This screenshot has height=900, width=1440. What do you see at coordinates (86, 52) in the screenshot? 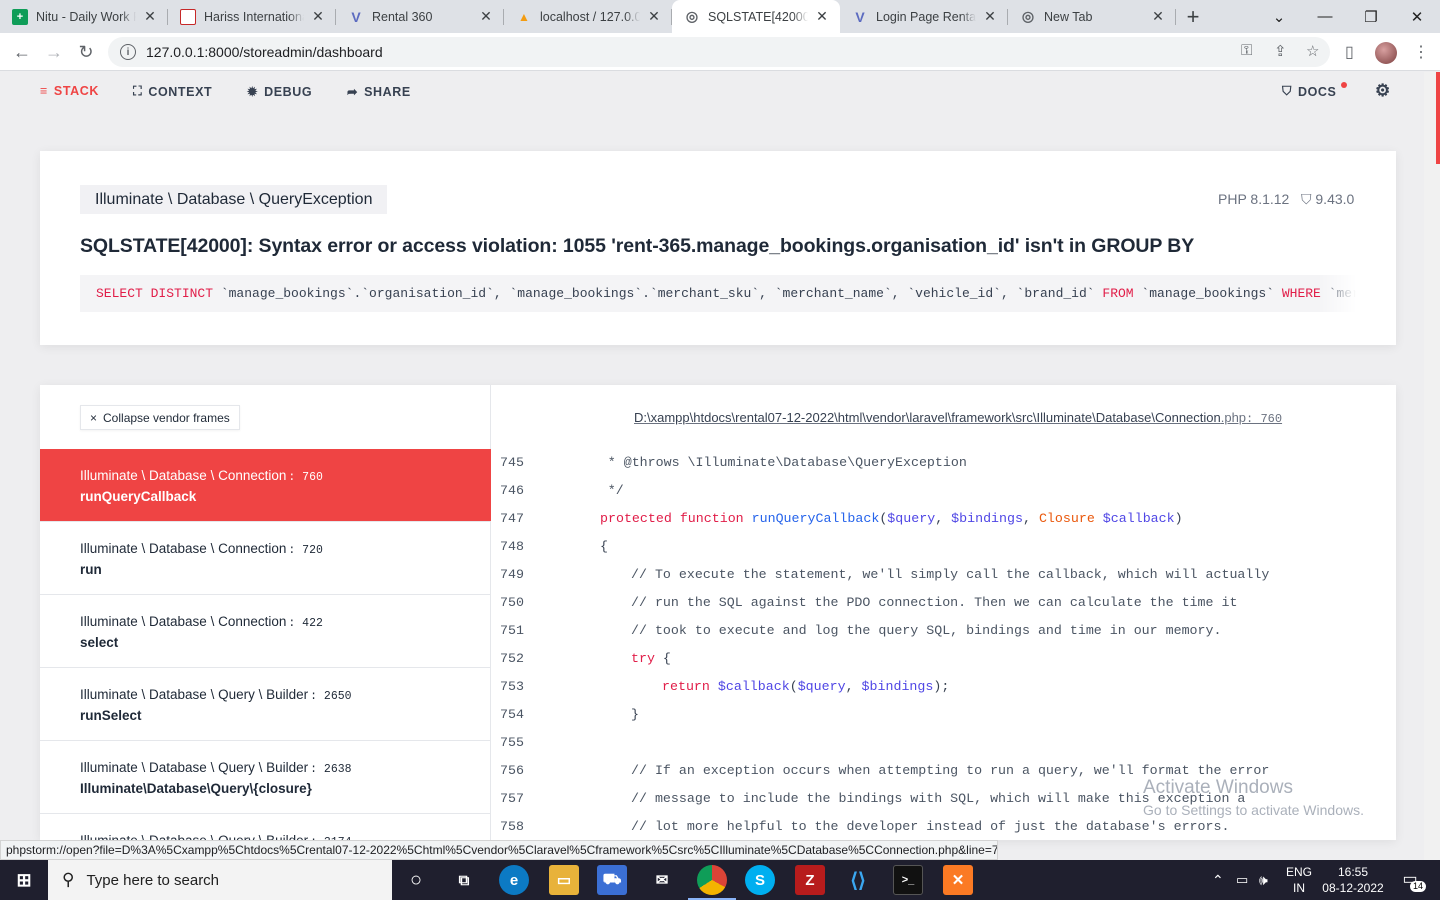
I see `reload-icon: ↻` at bounding box center [86, 52].